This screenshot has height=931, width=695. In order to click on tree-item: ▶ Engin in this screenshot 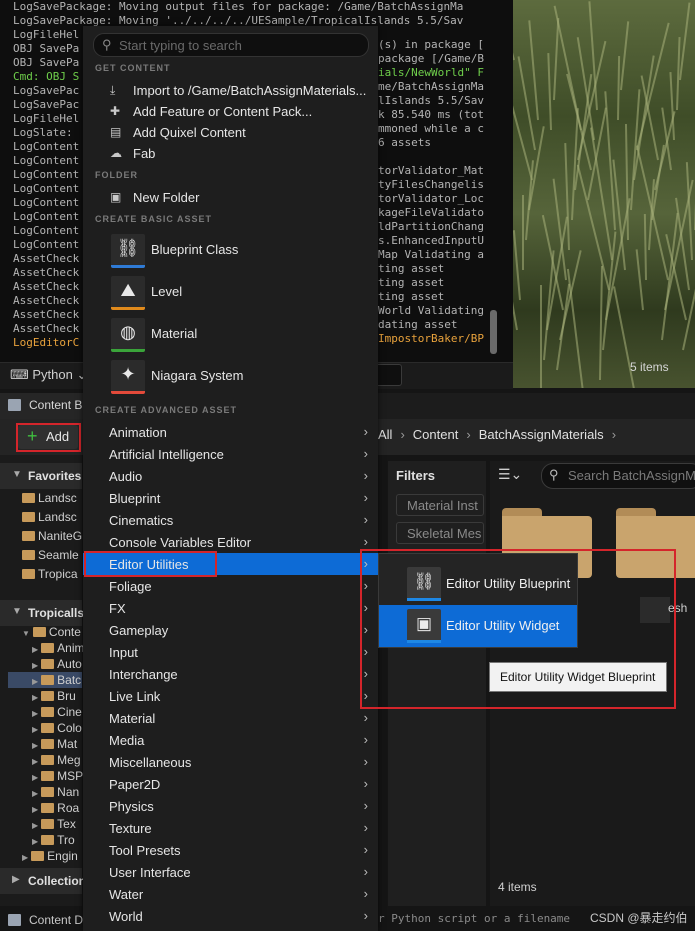, I will do `click(50, 856)`.